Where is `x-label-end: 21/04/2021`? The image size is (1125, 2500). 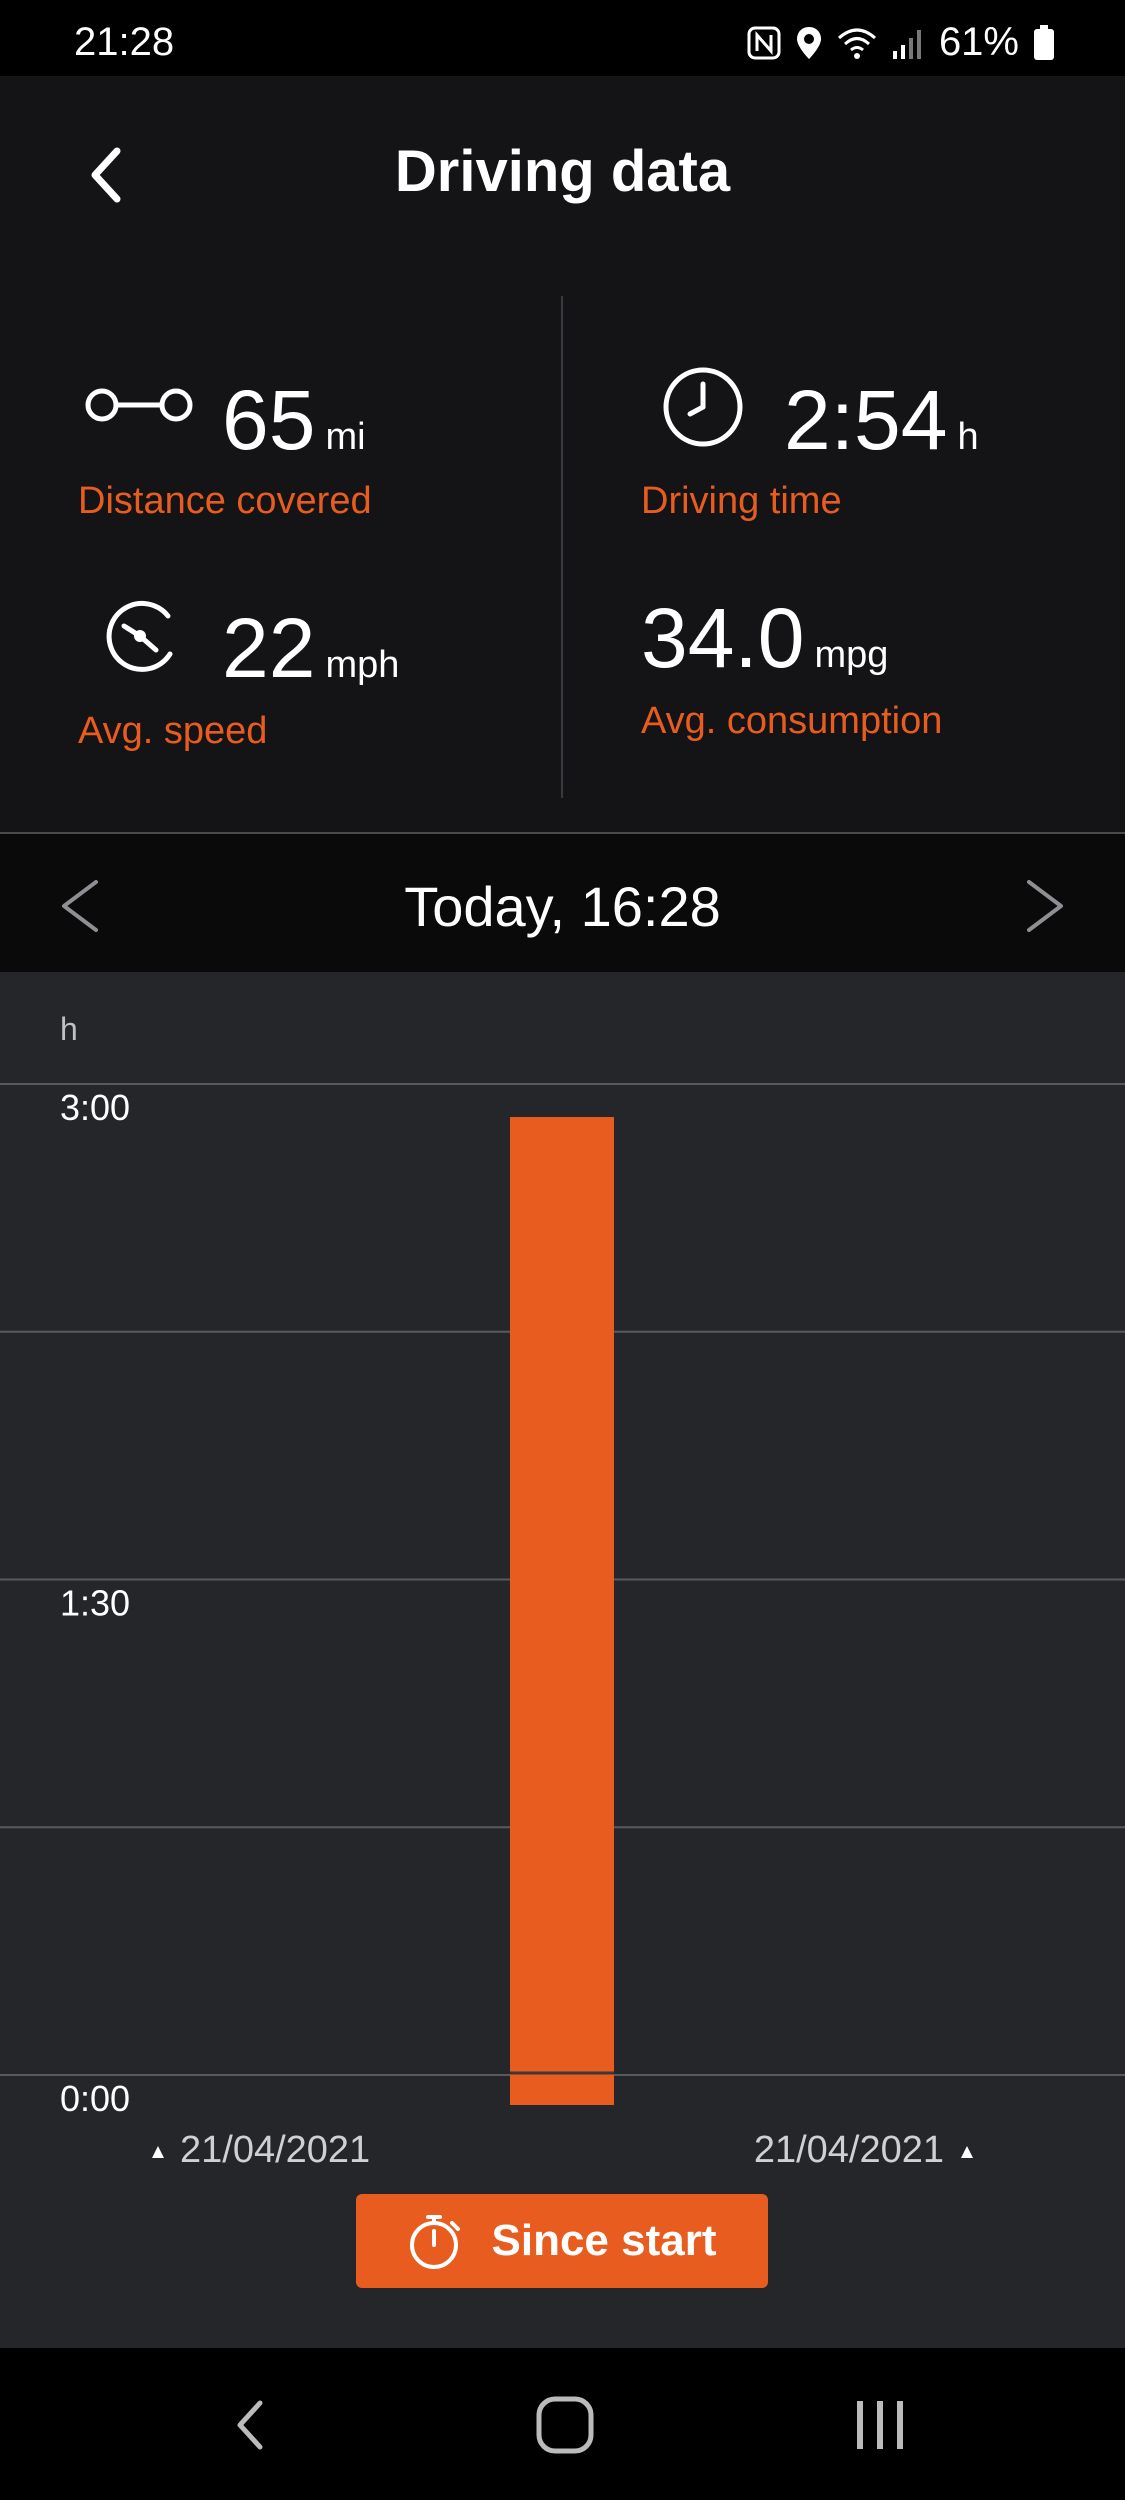 x-label-end: 21/04/2021 is located at coordinates (849, 2150).